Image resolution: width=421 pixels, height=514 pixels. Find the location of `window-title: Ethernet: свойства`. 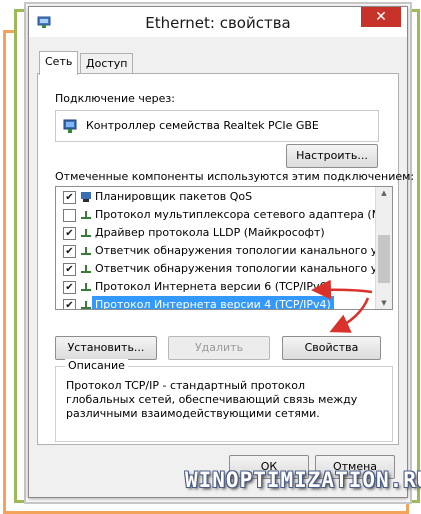

window-title: Ethernet: свойства is located at coordinates (218, 23).